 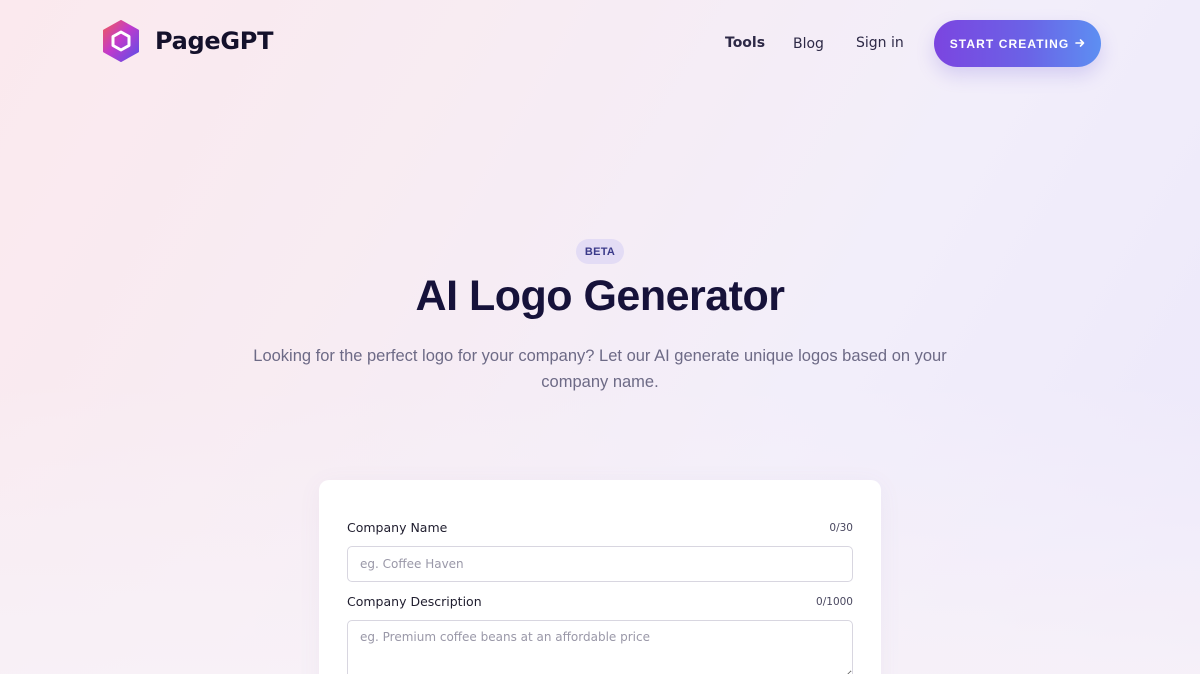 What do you see at coordinates (1009, 43) in the screenshot?
I see `start-creating-label: START CREATING` at bounding box center [1009, 43].